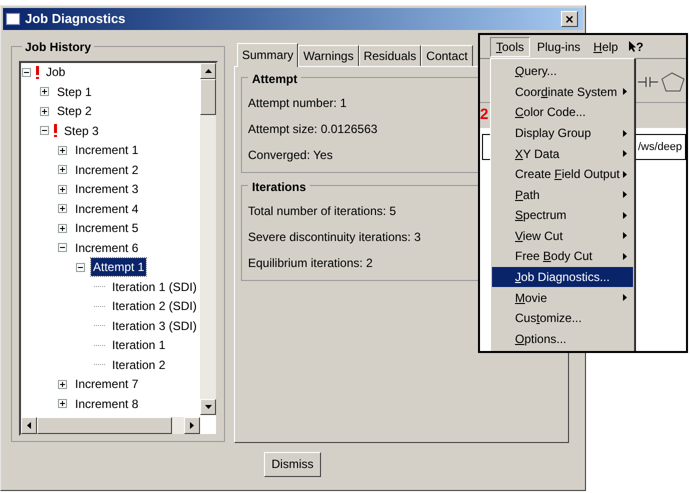 The width and height of the screenshot is (690, 493). What do you see at coordinates (562, 297) in the screenshot?
I see `menu-item: Movie` at bounding box center [562, 297].